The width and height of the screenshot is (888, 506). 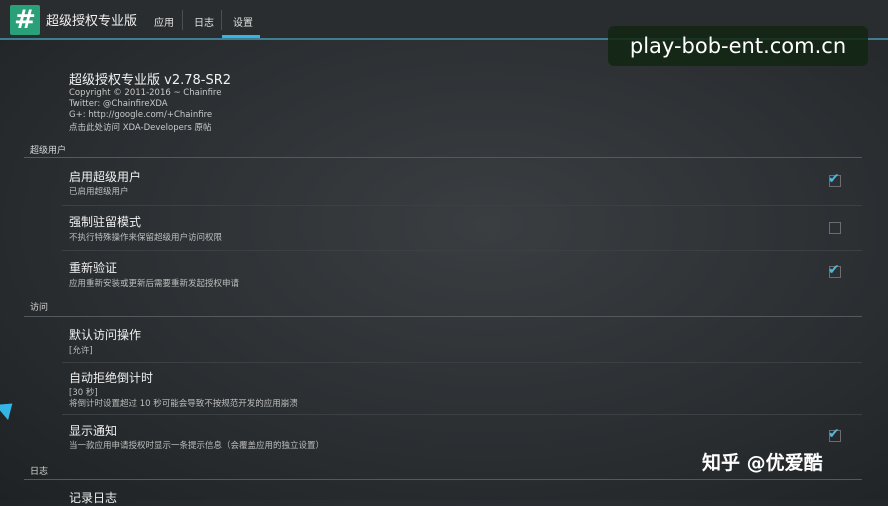 I want to click on pref-subtitle: 不执行特殊操作来保留超级用户访问权限, so click(x=146, y=238).